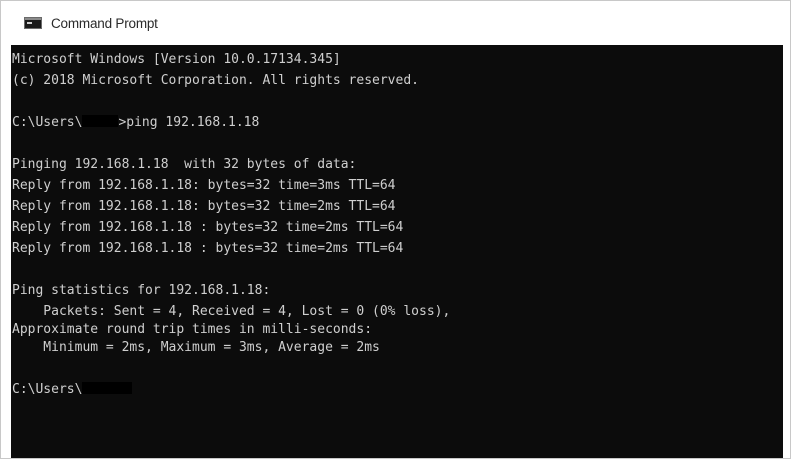 This screenshot has width=791, height=459. Describe the element at coordinates (141, 290) in the screenshot. I see `console-line: Ping statistics for 192.168.1.18:` at that location.